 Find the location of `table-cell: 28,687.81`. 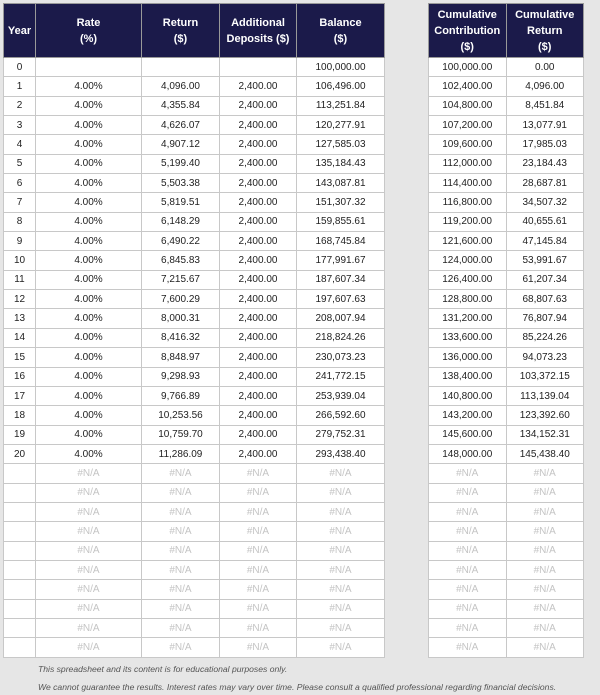

table-cell: 28,687.81 is located at coordinates (544, 183).